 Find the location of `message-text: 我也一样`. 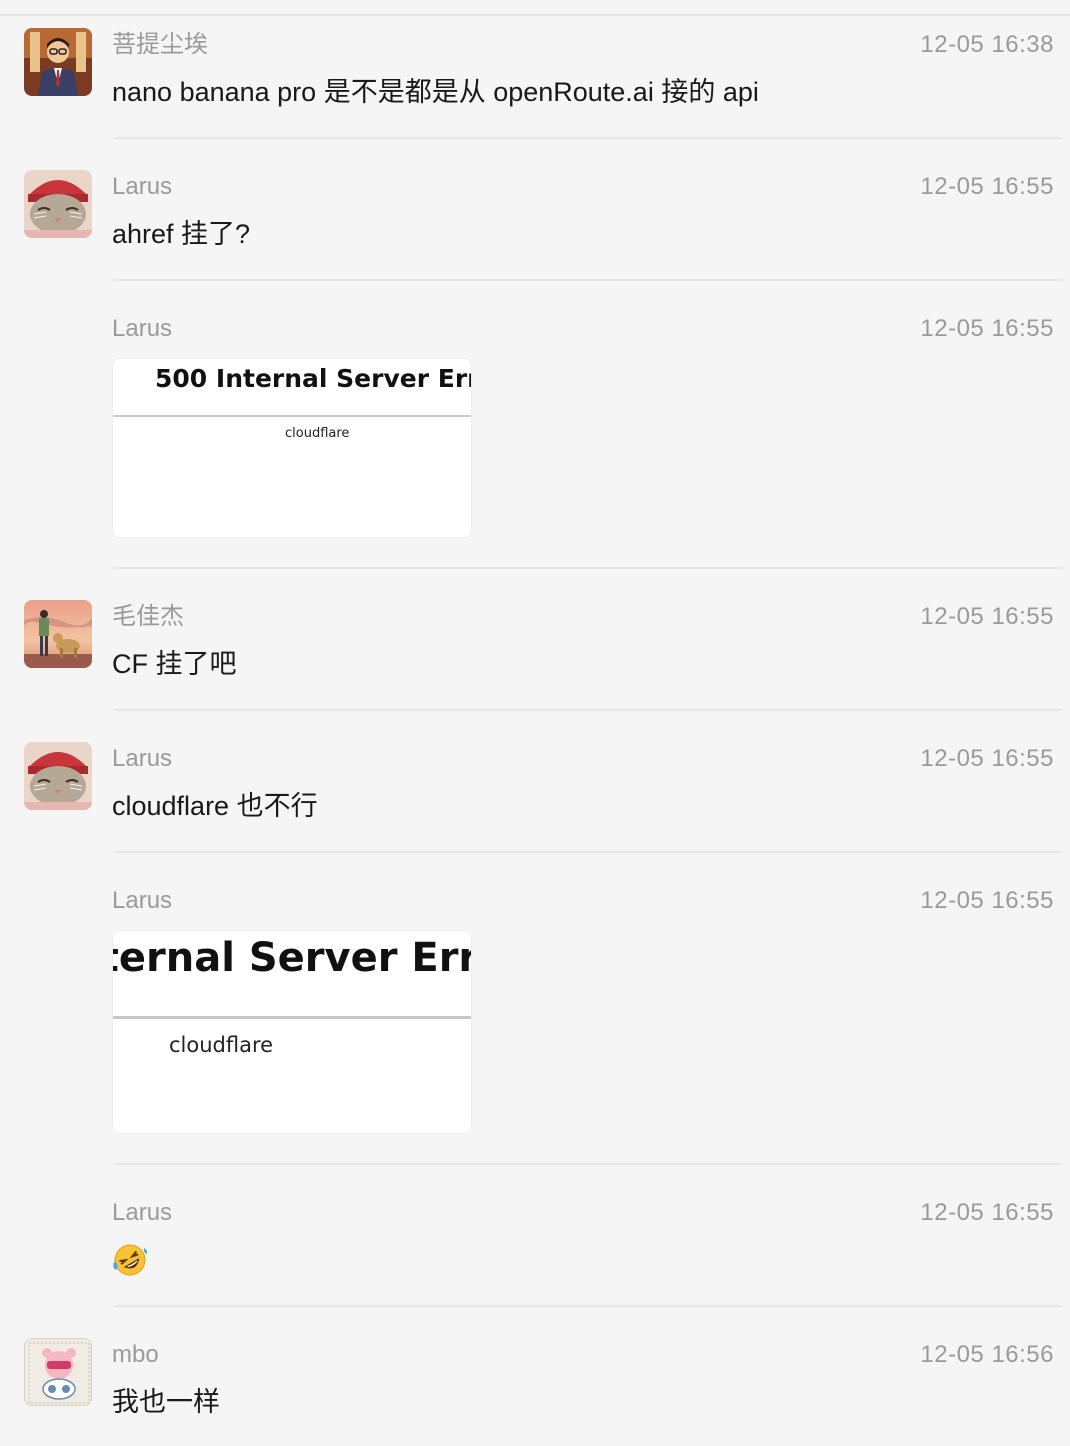

message-text: 我也一样 is located at coordinates (166, 1402).